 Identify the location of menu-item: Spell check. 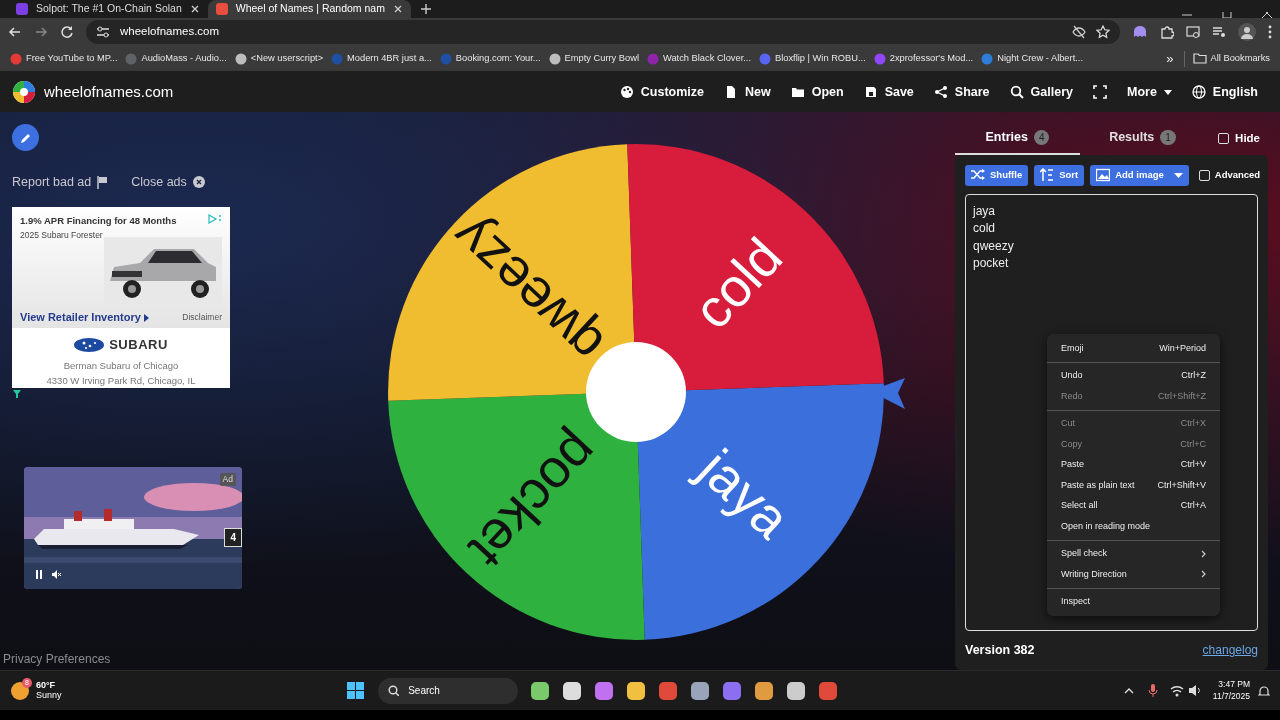
(1133, 553).